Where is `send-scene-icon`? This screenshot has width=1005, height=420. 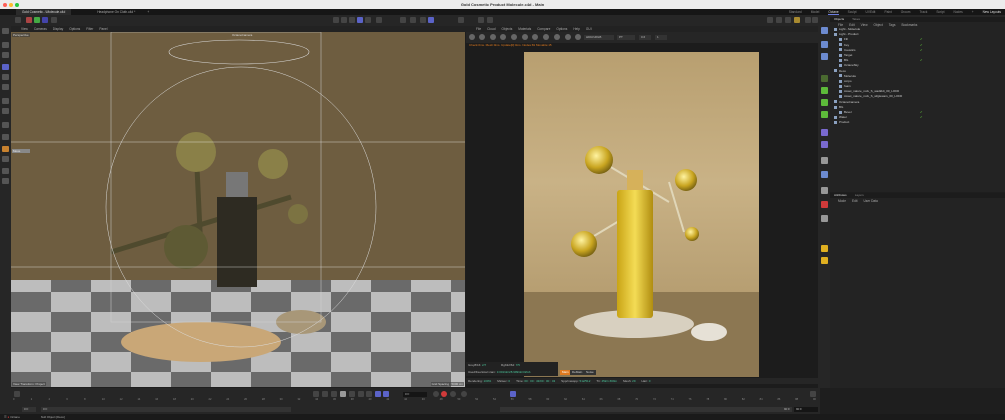
send-scene-icon is located at coordinates (472, 37).